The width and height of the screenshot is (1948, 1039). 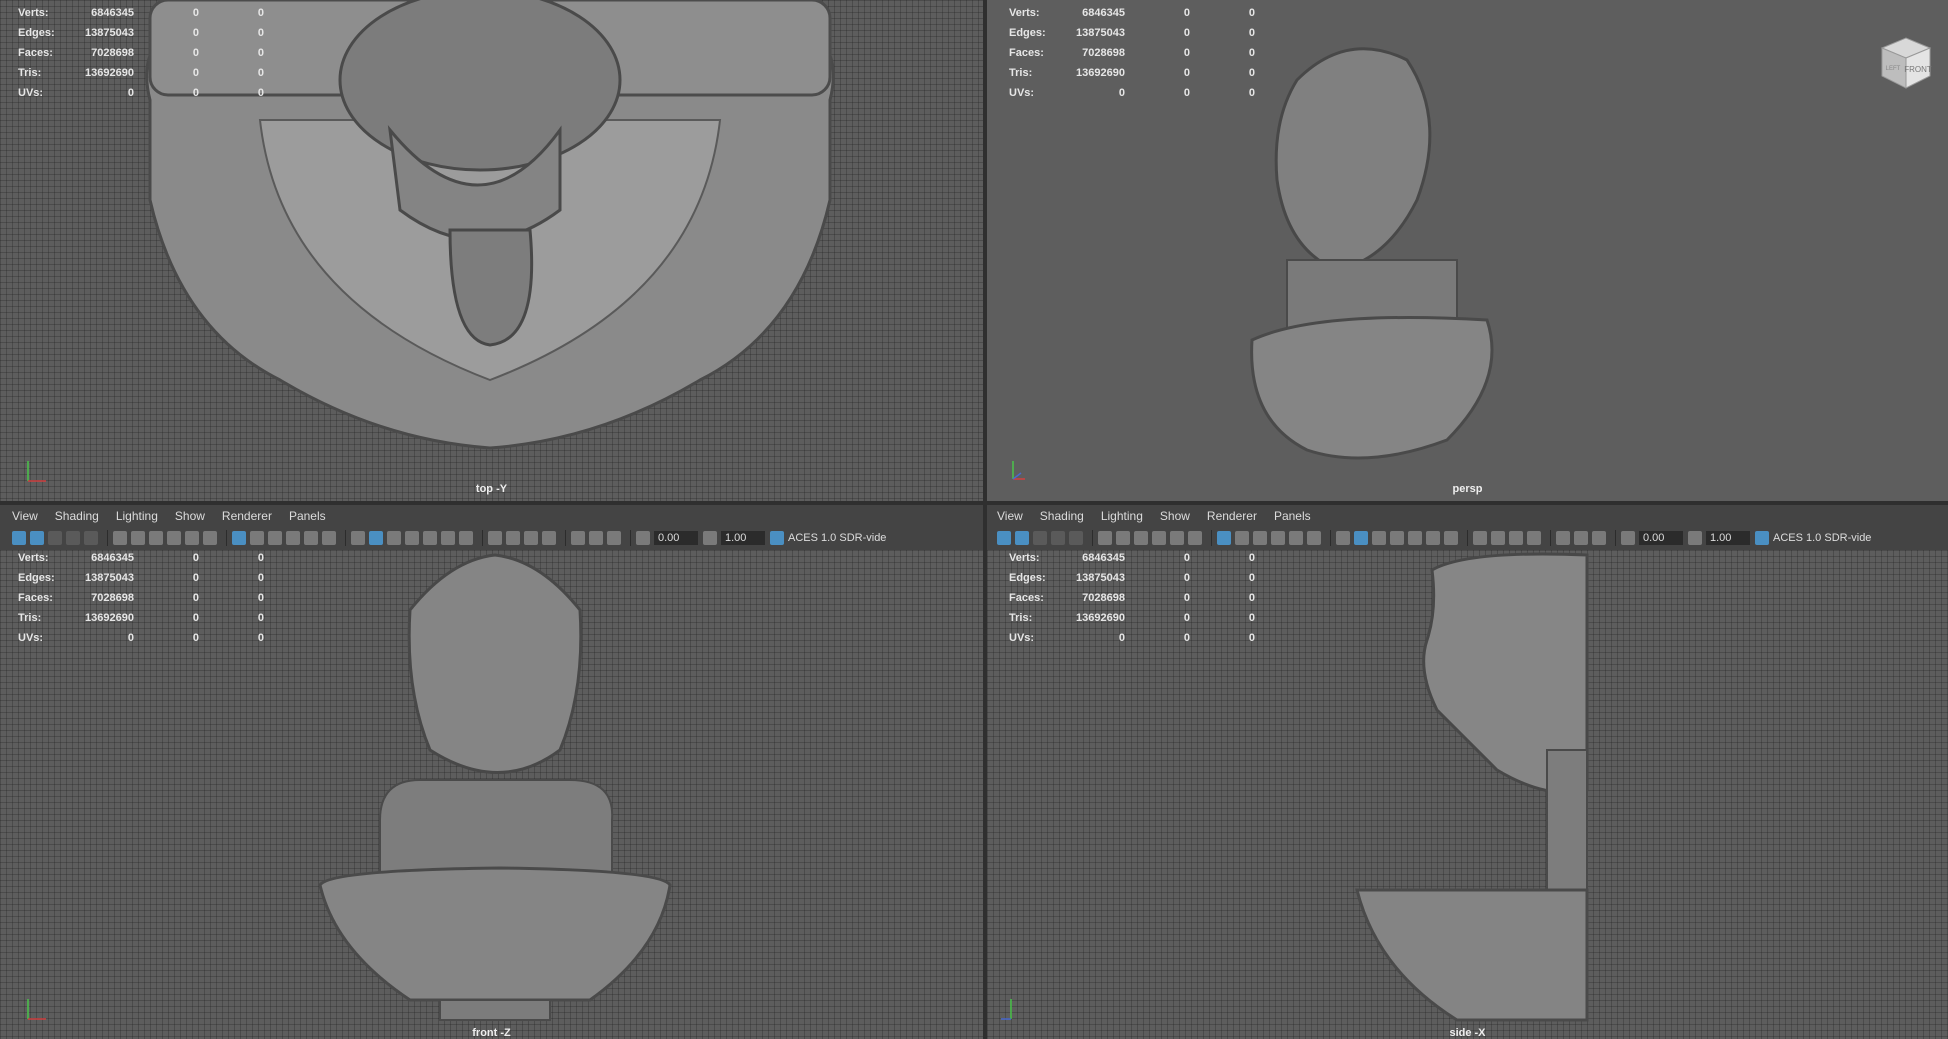 I want to click on viewcube-icon: FRONT LEFT, so click(x=1905, y=63).